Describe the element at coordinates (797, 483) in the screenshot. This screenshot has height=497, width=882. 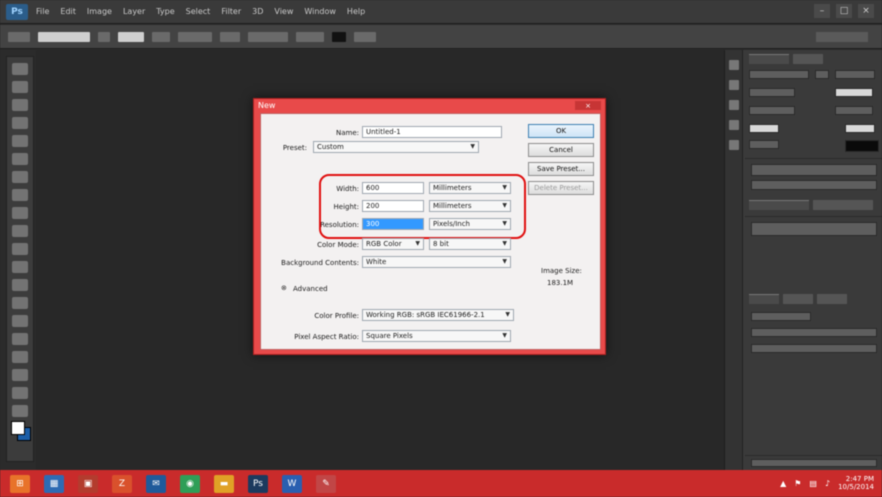
I see `flag-icon: ⚑` at that location.